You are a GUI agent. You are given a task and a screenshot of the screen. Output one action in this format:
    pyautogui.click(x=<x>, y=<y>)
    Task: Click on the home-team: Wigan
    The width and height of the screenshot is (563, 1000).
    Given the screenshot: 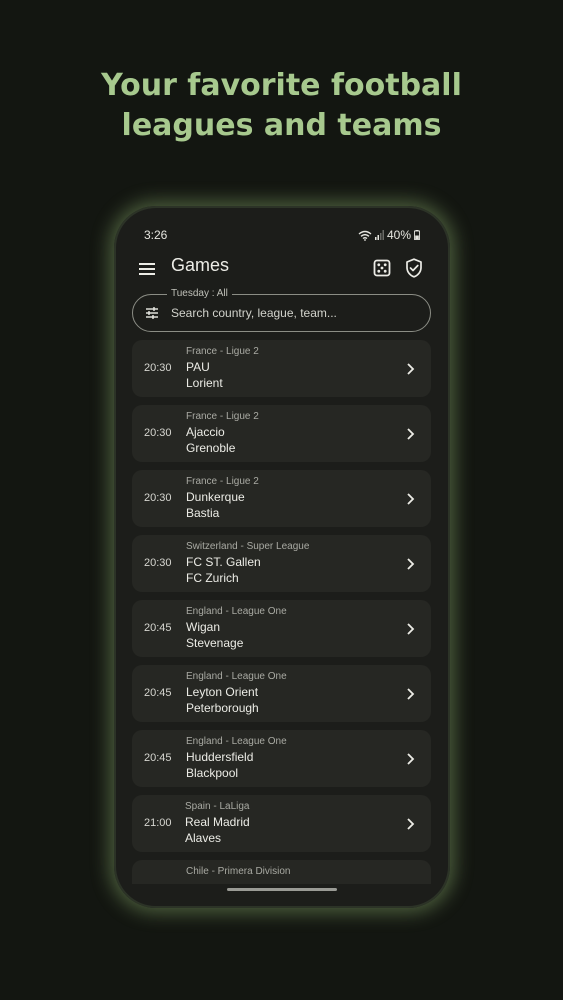 What is the action you would take?
    pyautogui.click(x=203, y=627)
    